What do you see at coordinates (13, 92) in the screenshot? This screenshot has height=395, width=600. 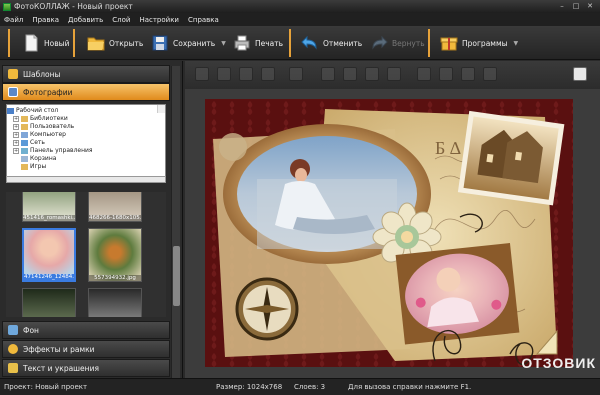 I see `photo-icon` at bounding box center [13, 92].